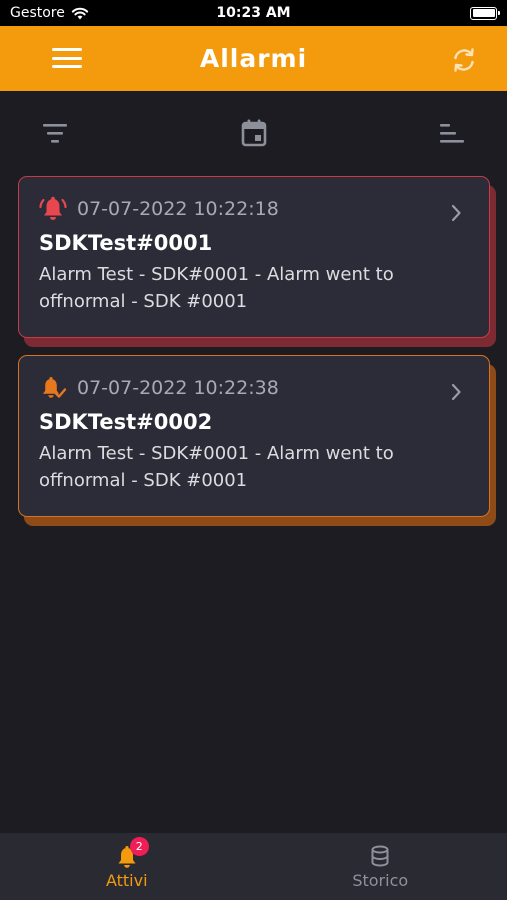  I want to click on tab-attivi: 2 Attivi, so click(127, 866).